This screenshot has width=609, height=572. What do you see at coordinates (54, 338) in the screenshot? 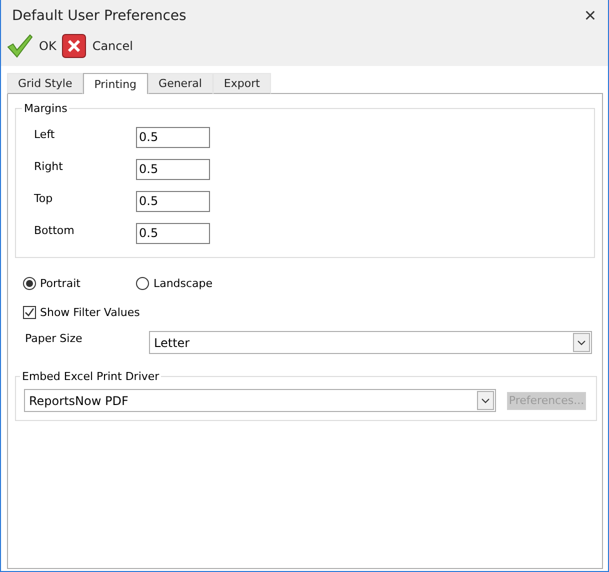
I see `field-label: Paper Size` at bounding box center [54, 338].